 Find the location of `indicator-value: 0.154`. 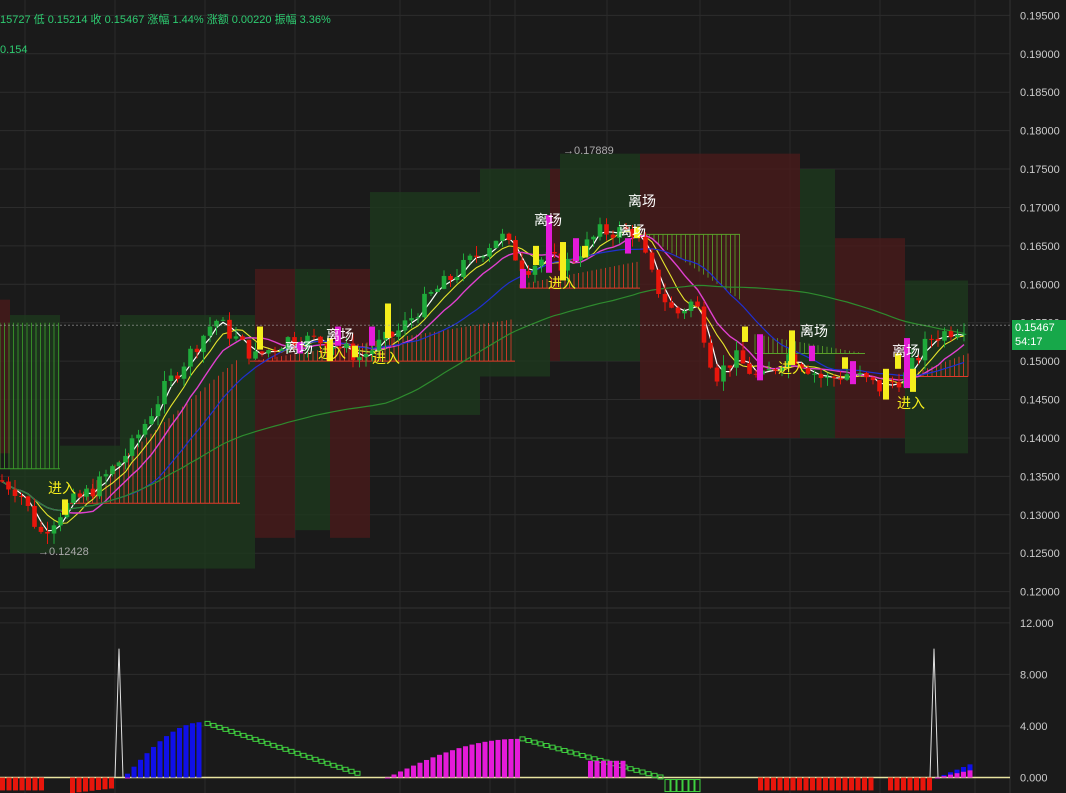

indicator-value: 0.154 is located at coordinates (14, 50).